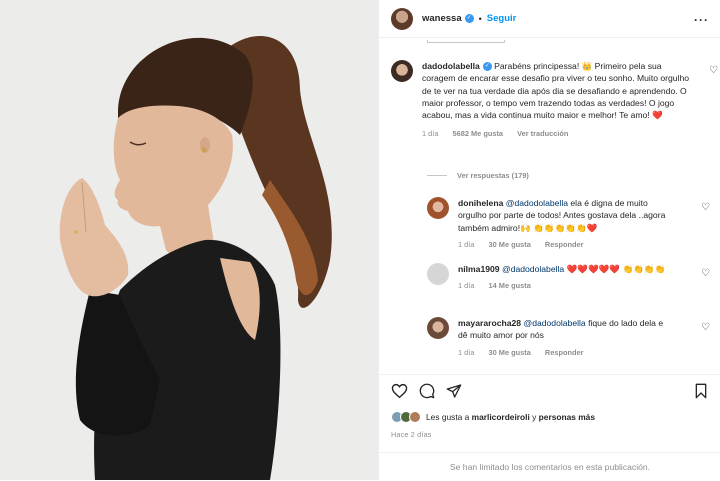  What do you see at coordinates (549, 19) in the screenshot?
I see `post-header: wanessa ✓ • Seguir ···` at bounding box center [549, 19].